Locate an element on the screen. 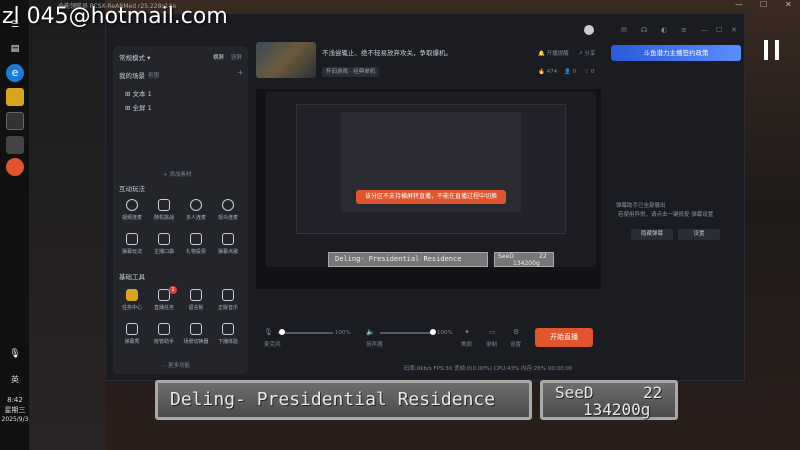 This screenshot has height=450, width=800. speaker-volume-slider is located at coordinates (407, 333).